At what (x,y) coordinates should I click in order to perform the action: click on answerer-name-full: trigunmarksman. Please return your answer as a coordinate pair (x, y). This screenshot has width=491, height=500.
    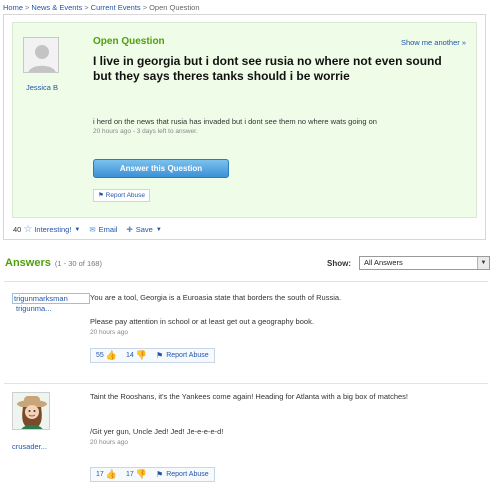
    Looking at the image, I should click on (51, 298).